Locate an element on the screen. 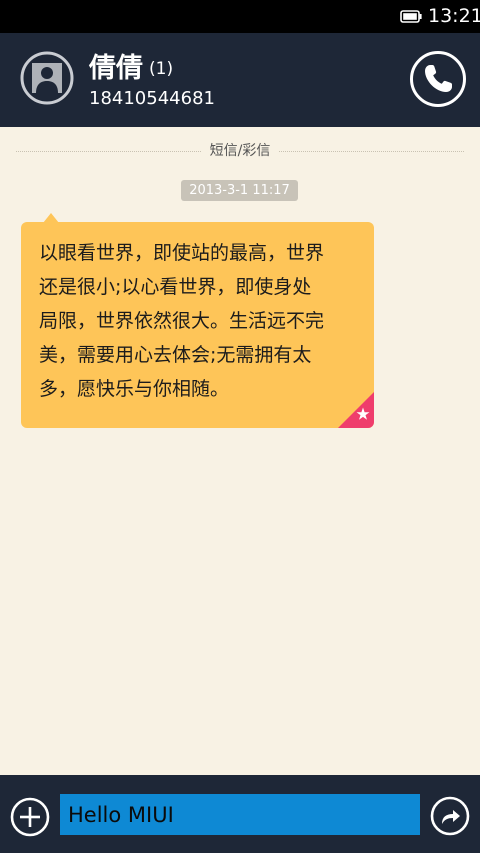 Image resolution: width=480 pixels, height=853 pixels. status-clock: 13:21 is located at coordinates (454, 16).